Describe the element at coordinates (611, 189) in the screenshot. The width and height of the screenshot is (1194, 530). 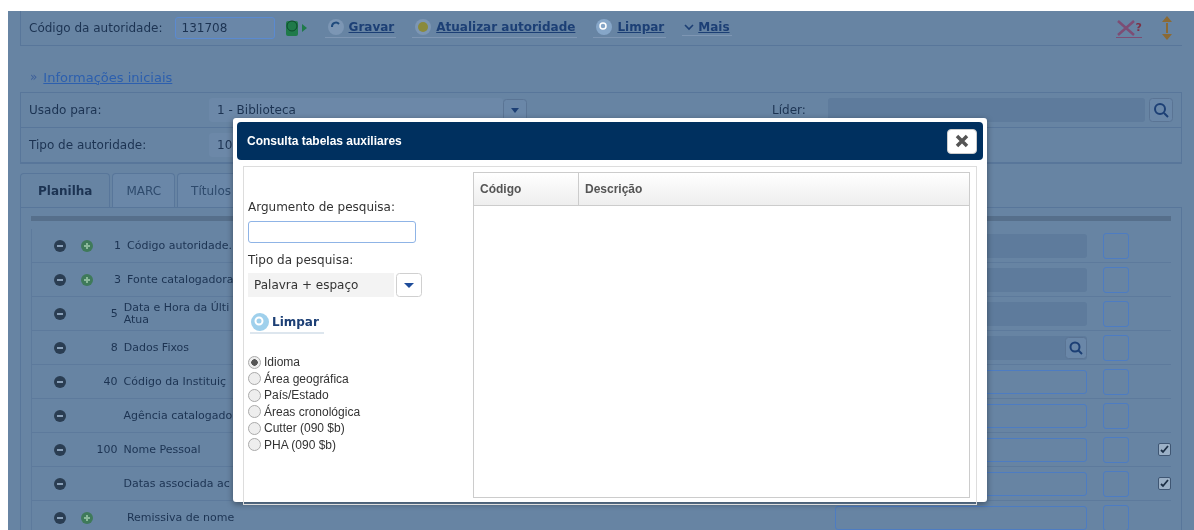
I see `column-header: Descrição` at that location.